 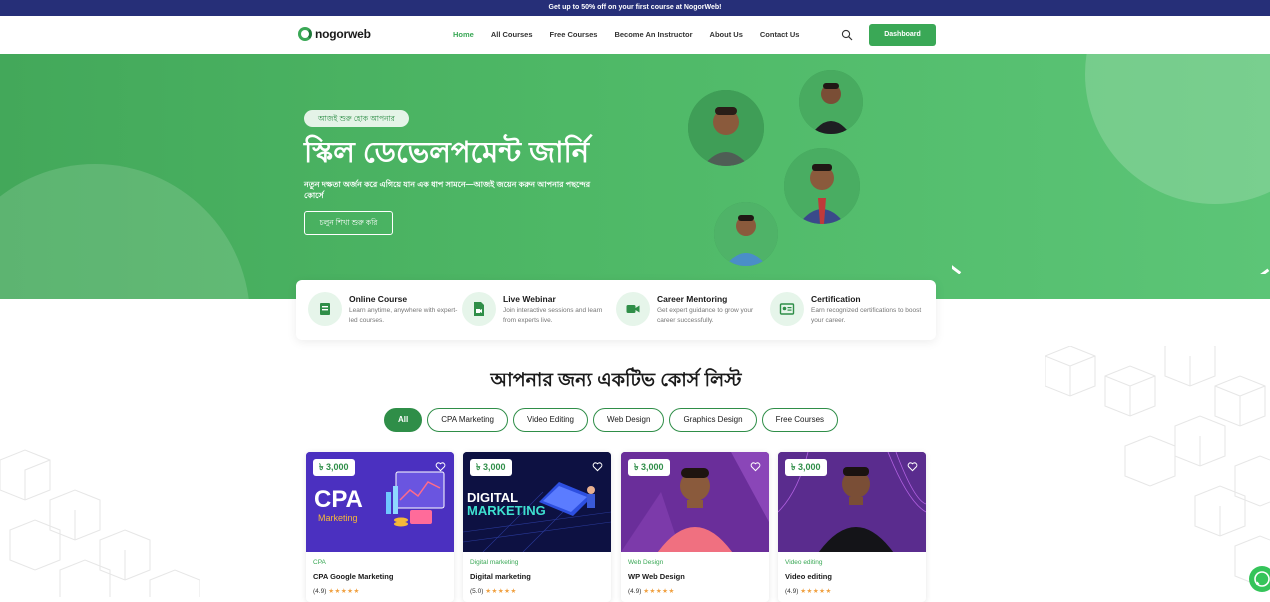 I want to click on logo-text: nogorweb, so click(x=343, y=34).